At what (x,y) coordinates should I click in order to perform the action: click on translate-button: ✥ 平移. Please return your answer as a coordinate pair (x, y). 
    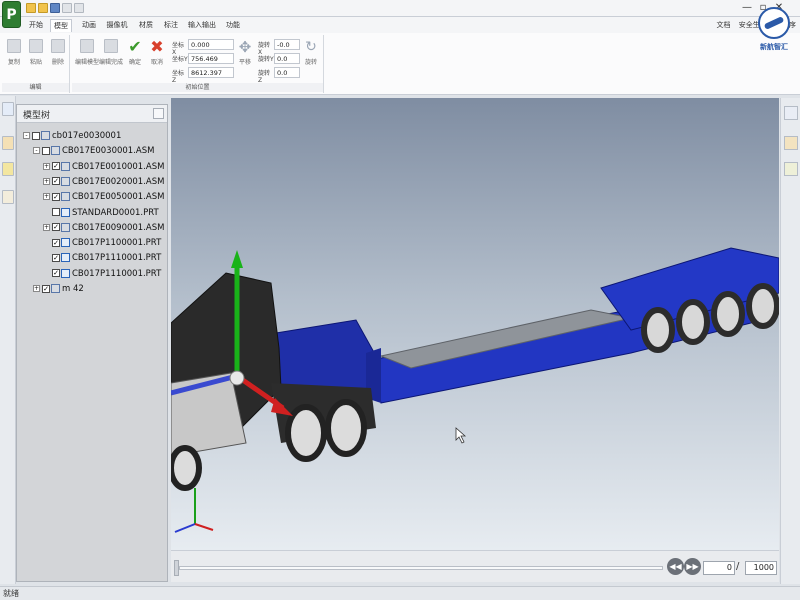
    Looking at the image, I should click on (245, 55).